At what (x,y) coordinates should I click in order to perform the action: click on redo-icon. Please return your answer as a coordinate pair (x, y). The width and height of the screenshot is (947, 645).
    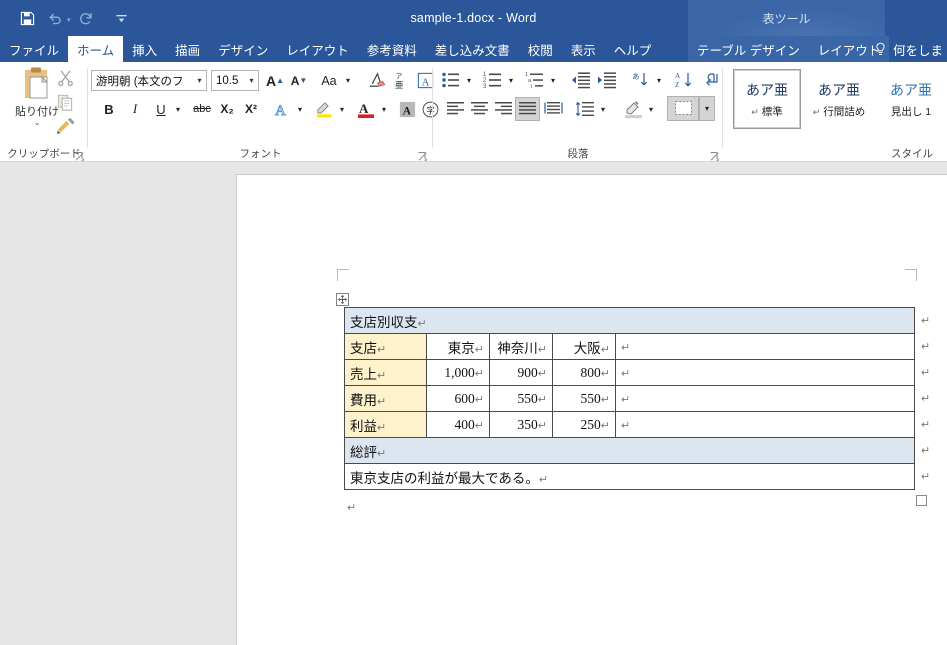
    Looking at the image, I should click on (86, 18).